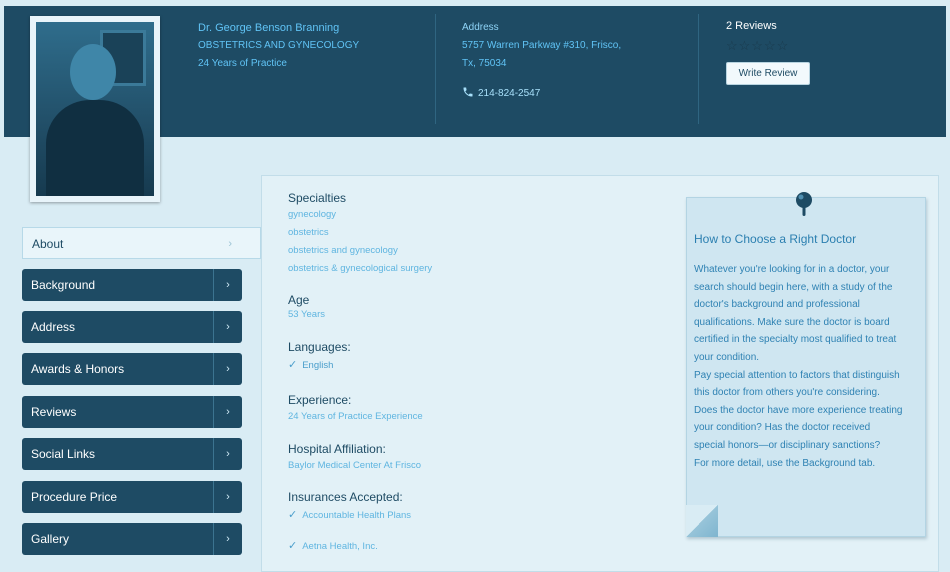  What do you see at coordinates (242, 63) in the screenshot?
I see `doctor-experience: 24 Years of Practice` at bounding box center [242, 63].